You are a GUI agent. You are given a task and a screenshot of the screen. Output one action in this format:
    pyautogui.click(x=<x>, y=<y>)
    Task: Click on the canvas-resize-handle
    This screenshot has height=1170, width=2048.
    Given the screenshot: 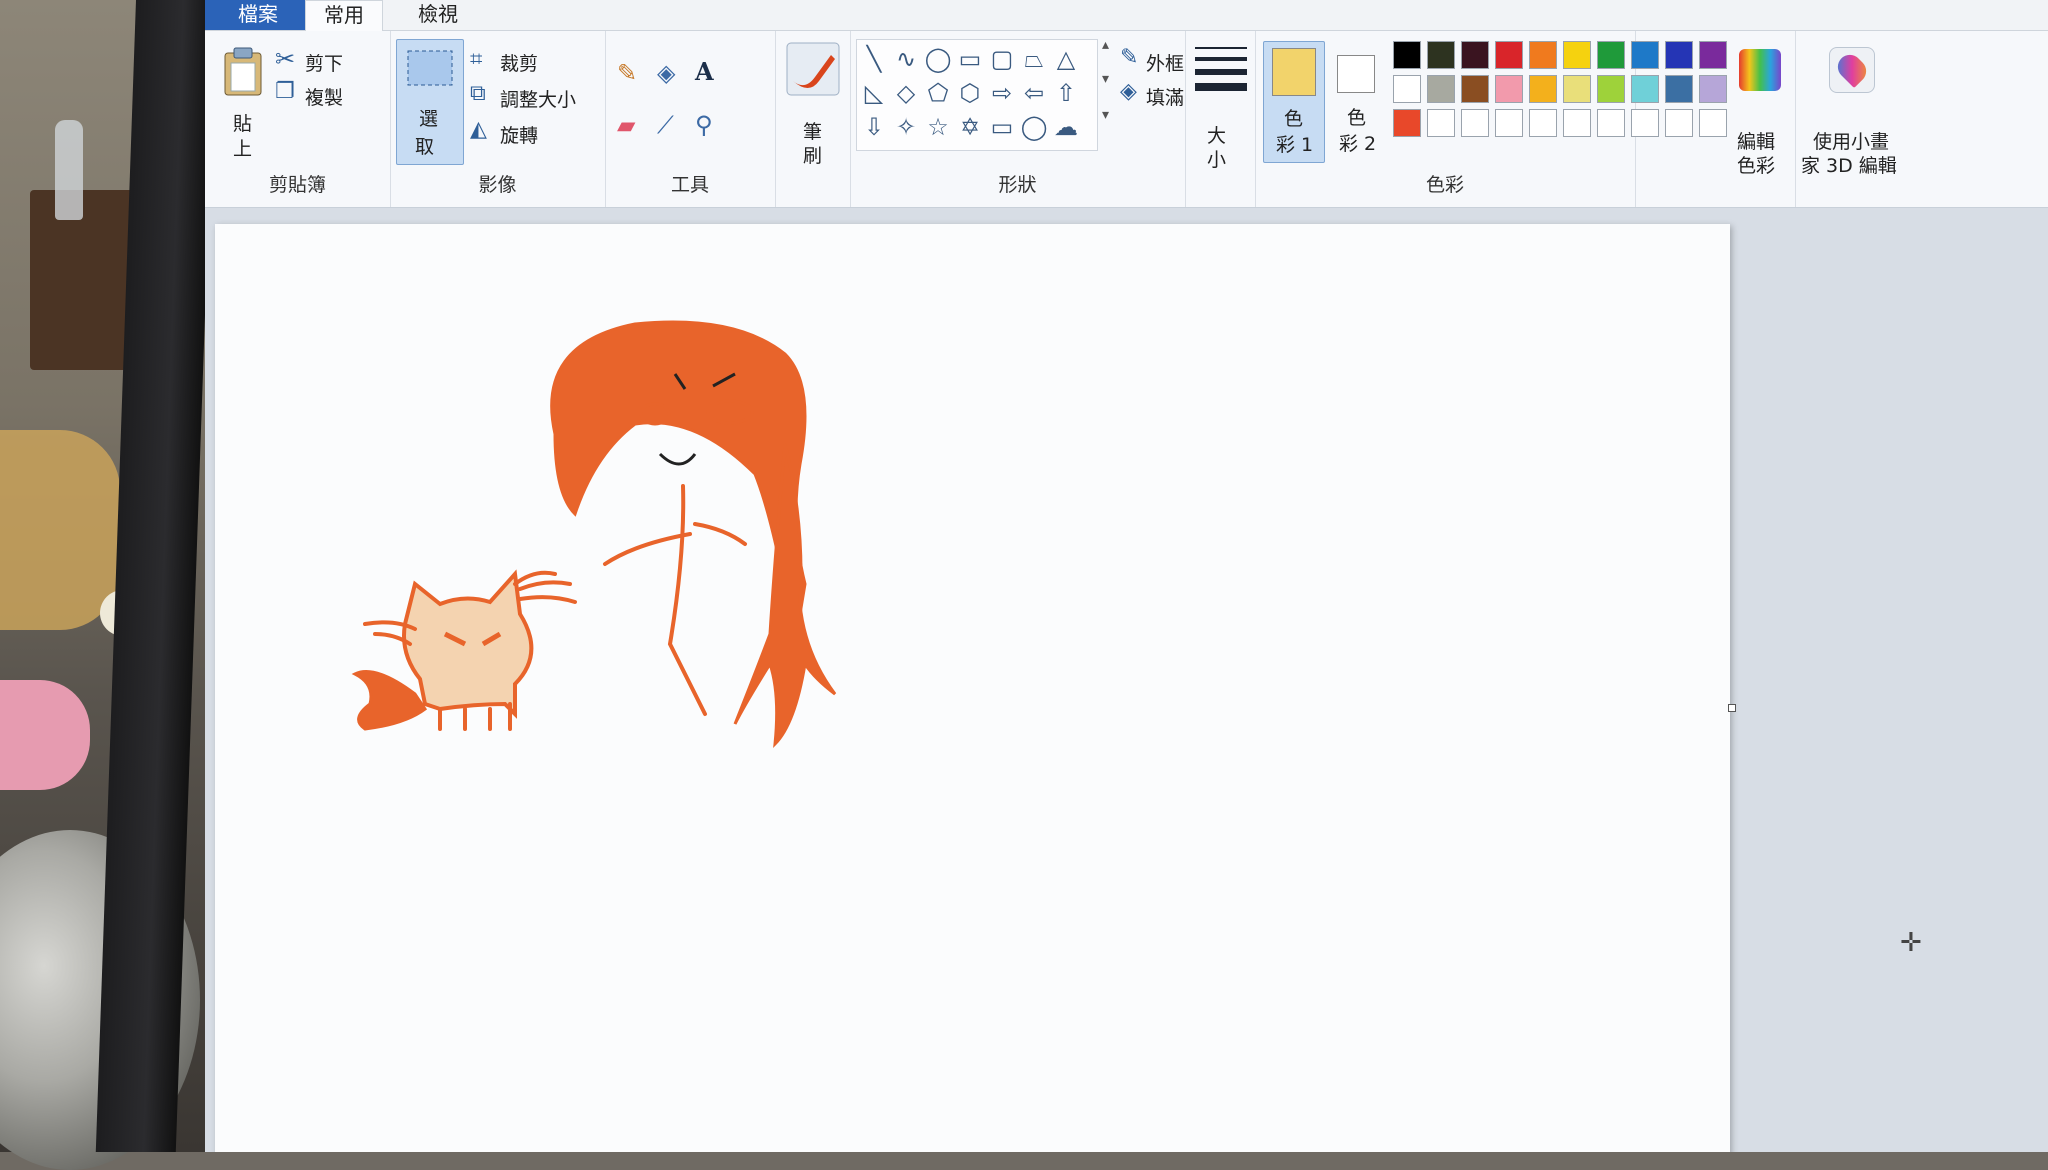 What is the action you would take?
    pyautogui.click(x=1732, y=708)
    